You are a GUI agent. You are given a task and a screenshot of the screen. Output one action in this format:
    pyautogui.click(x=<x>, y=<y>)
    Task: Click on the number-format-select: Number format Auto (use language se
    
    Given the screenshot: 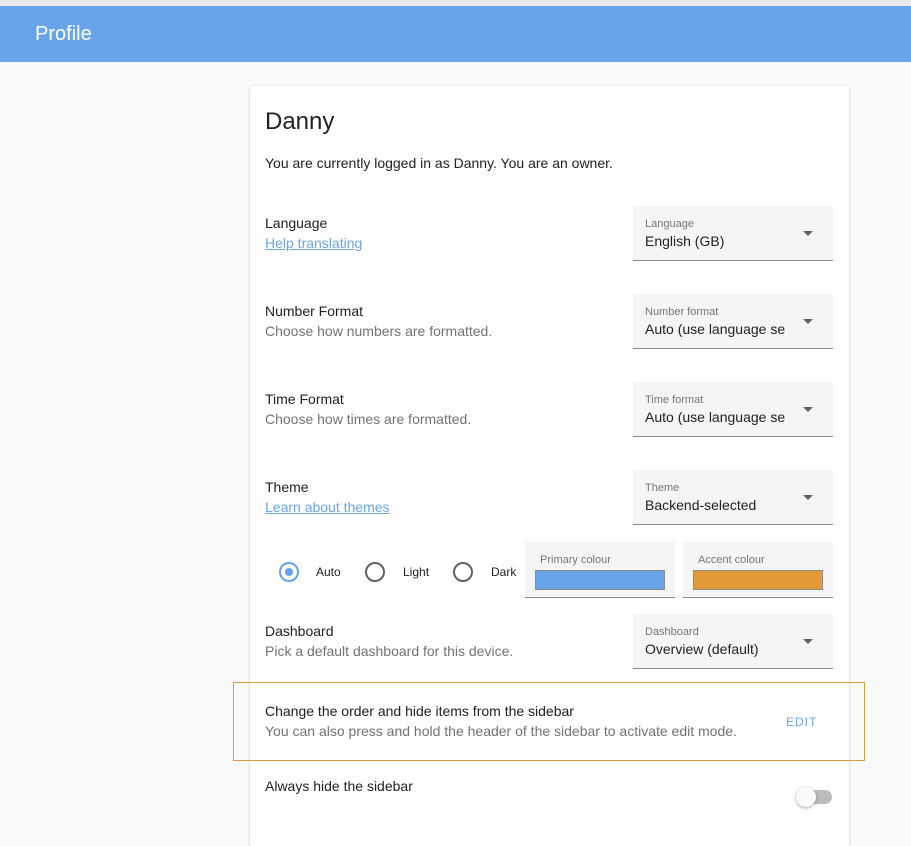 What is the action you would take?
    pyautogui.click(x=733, y=321)
    